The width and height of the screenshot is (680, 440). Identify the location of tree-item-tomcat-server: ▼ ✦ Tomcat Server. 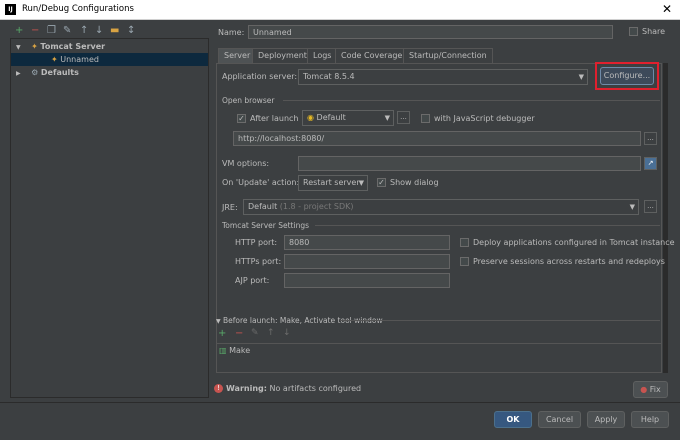
(111, 46).